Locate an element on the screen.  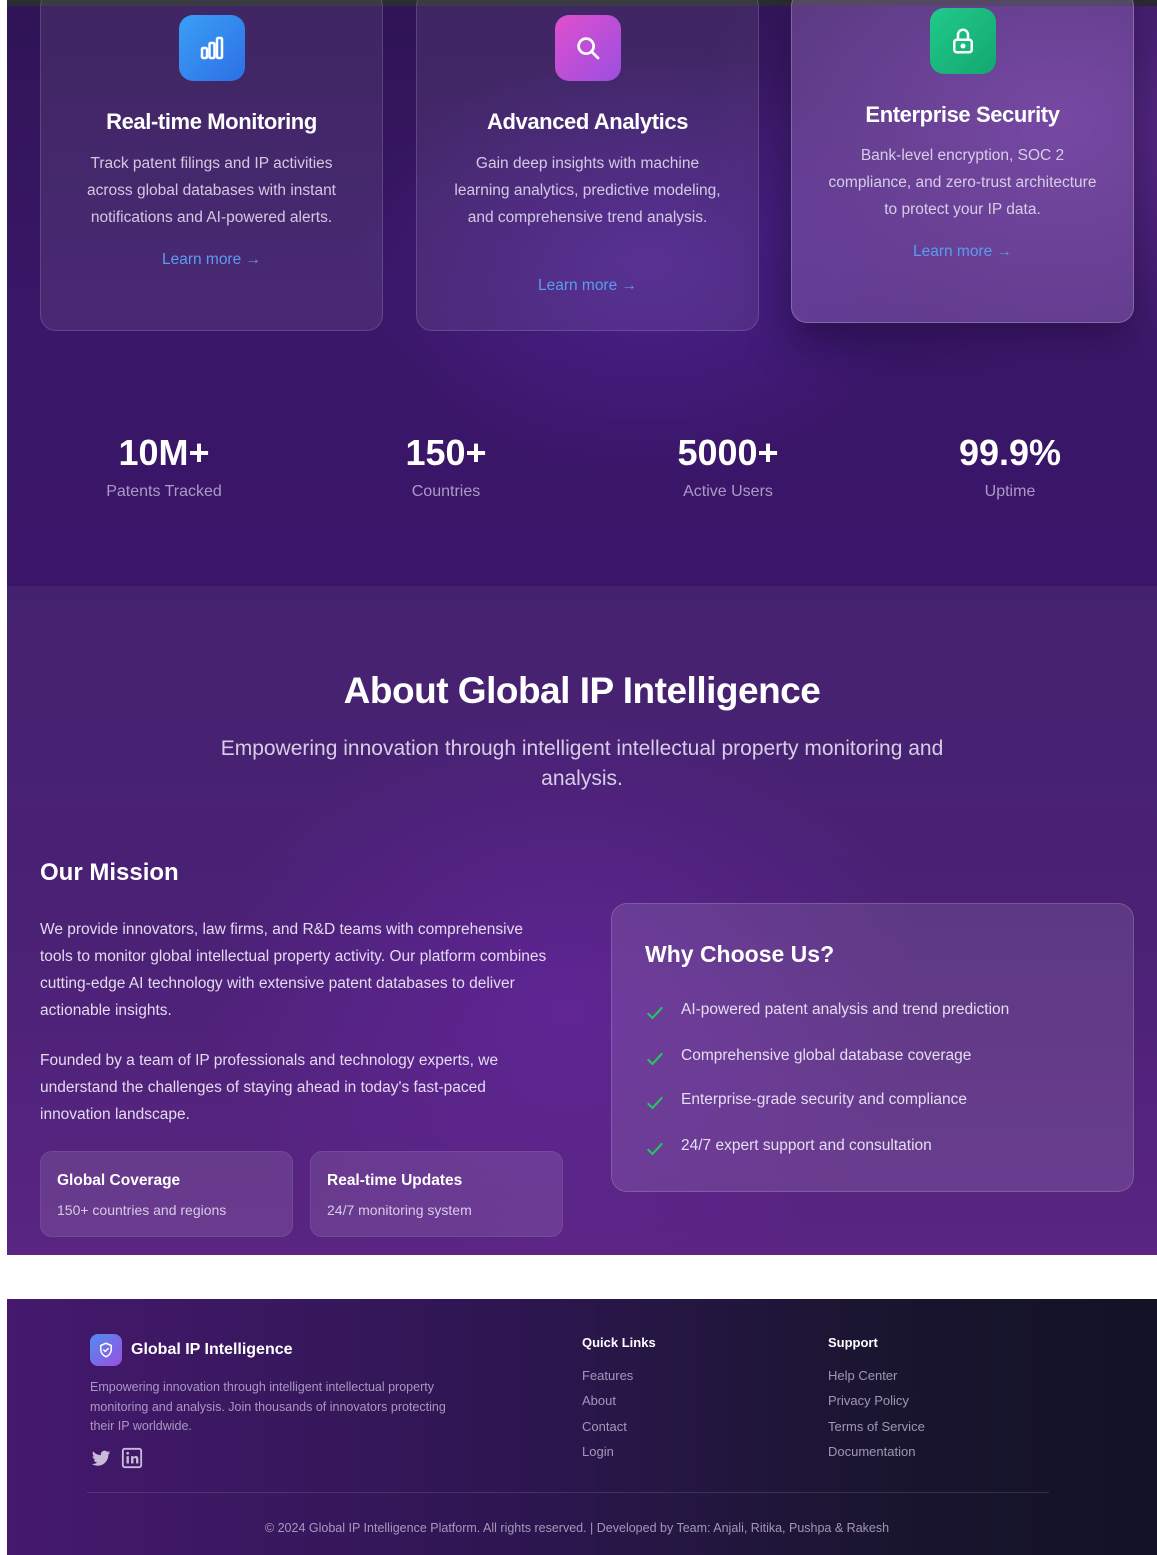
why-item-text: Comprehensive global database coverage is located at coordinates (826, 1055).